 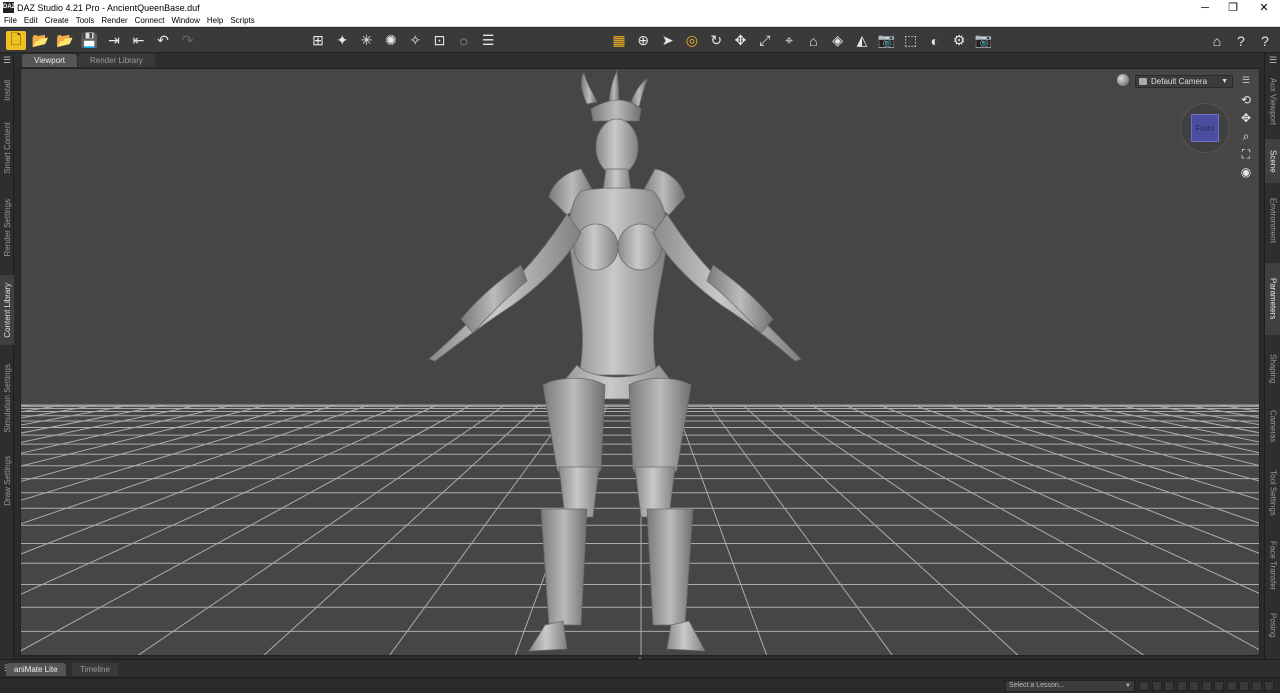 I want to click on tab-timeline: Timeline, so click(x=95, y=669).